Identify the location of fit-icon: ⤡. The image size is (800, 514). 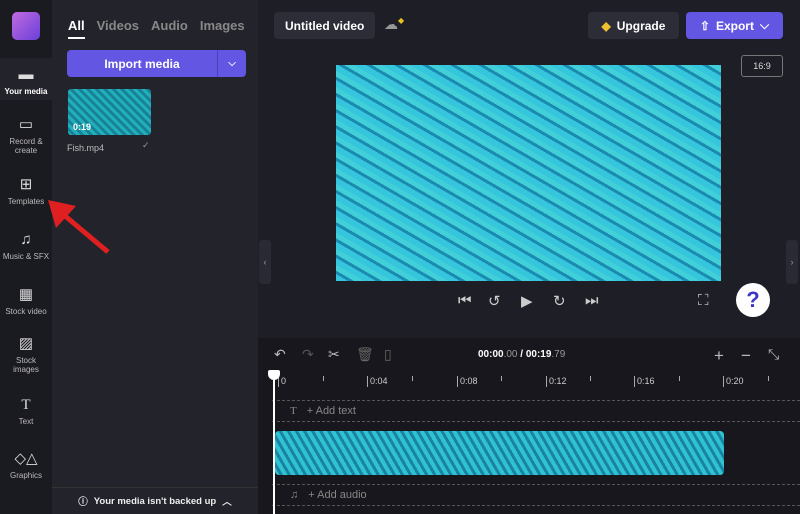
(773, 354).